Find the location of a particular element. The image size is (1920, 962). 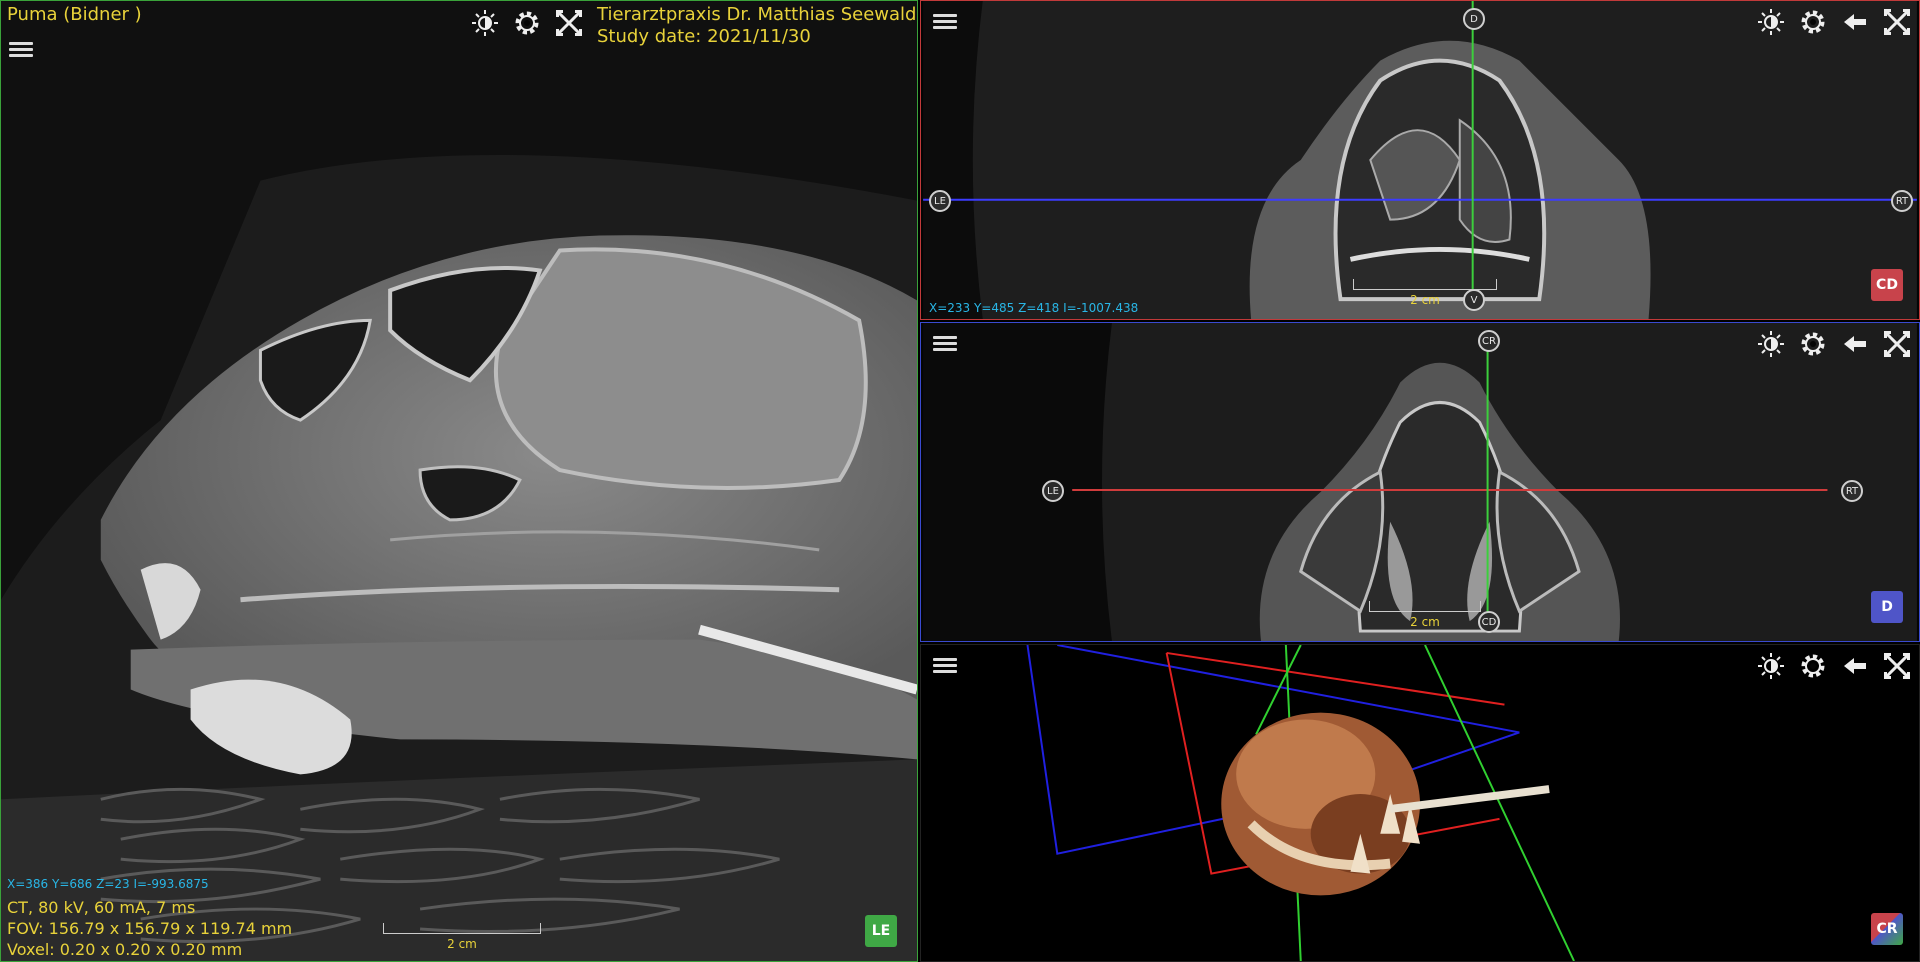

orientation-cube-icon: LE is located at coordinates (881, 931).